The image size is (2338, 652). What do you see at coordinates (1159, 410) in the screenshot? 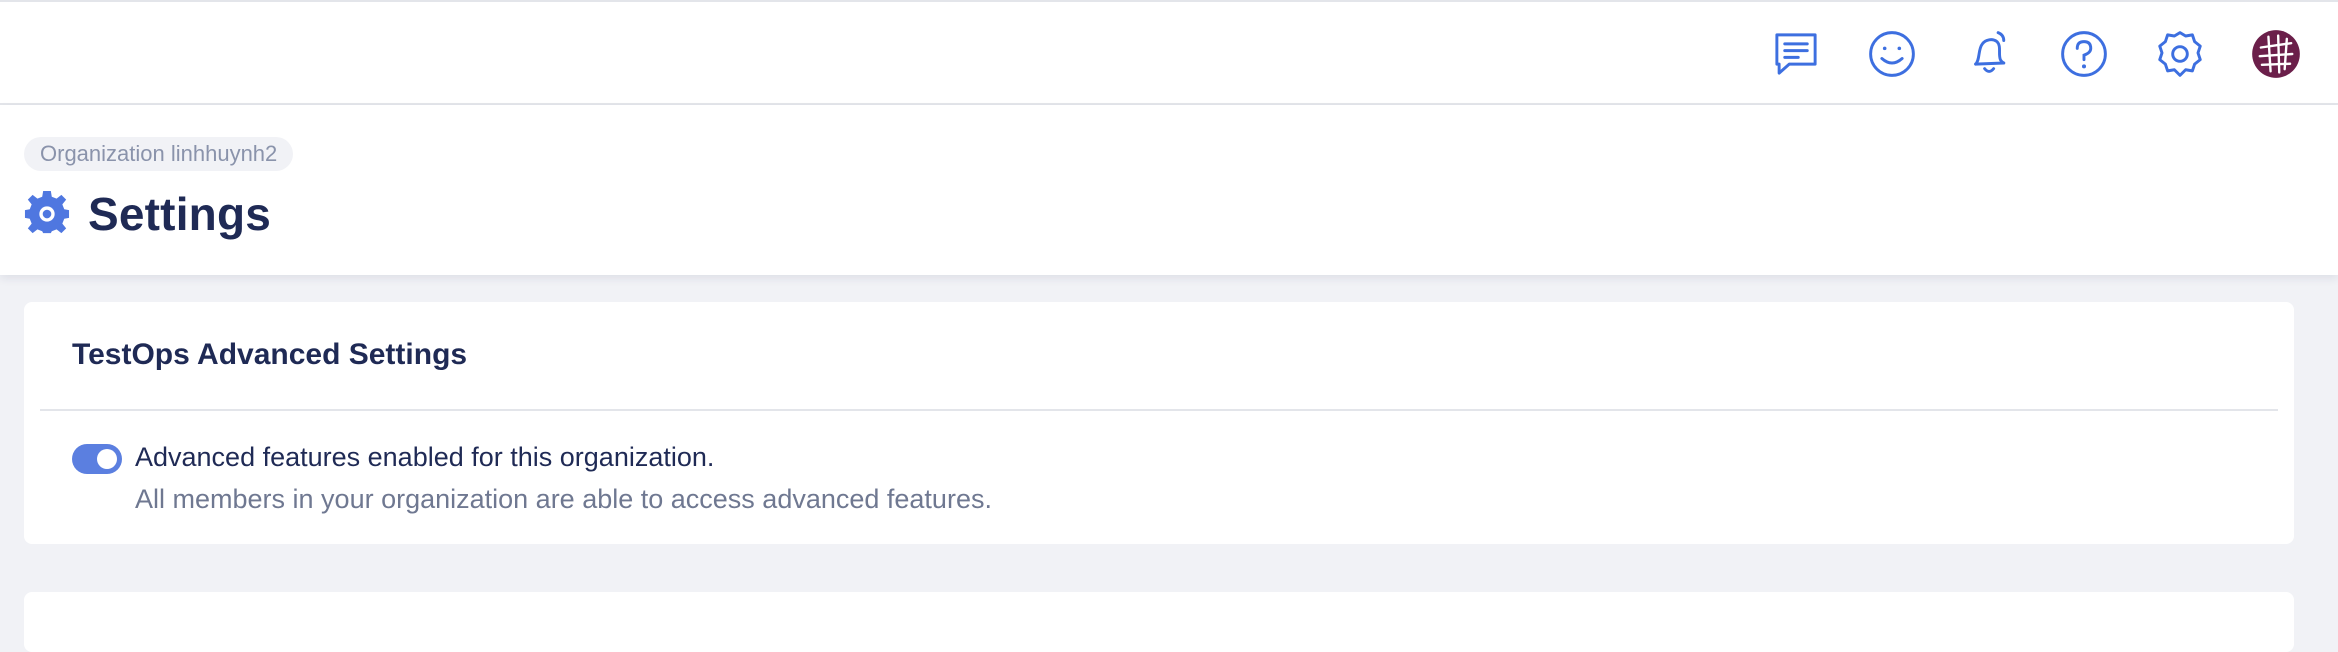
I see `divider` at bounding box center [1159, 410].